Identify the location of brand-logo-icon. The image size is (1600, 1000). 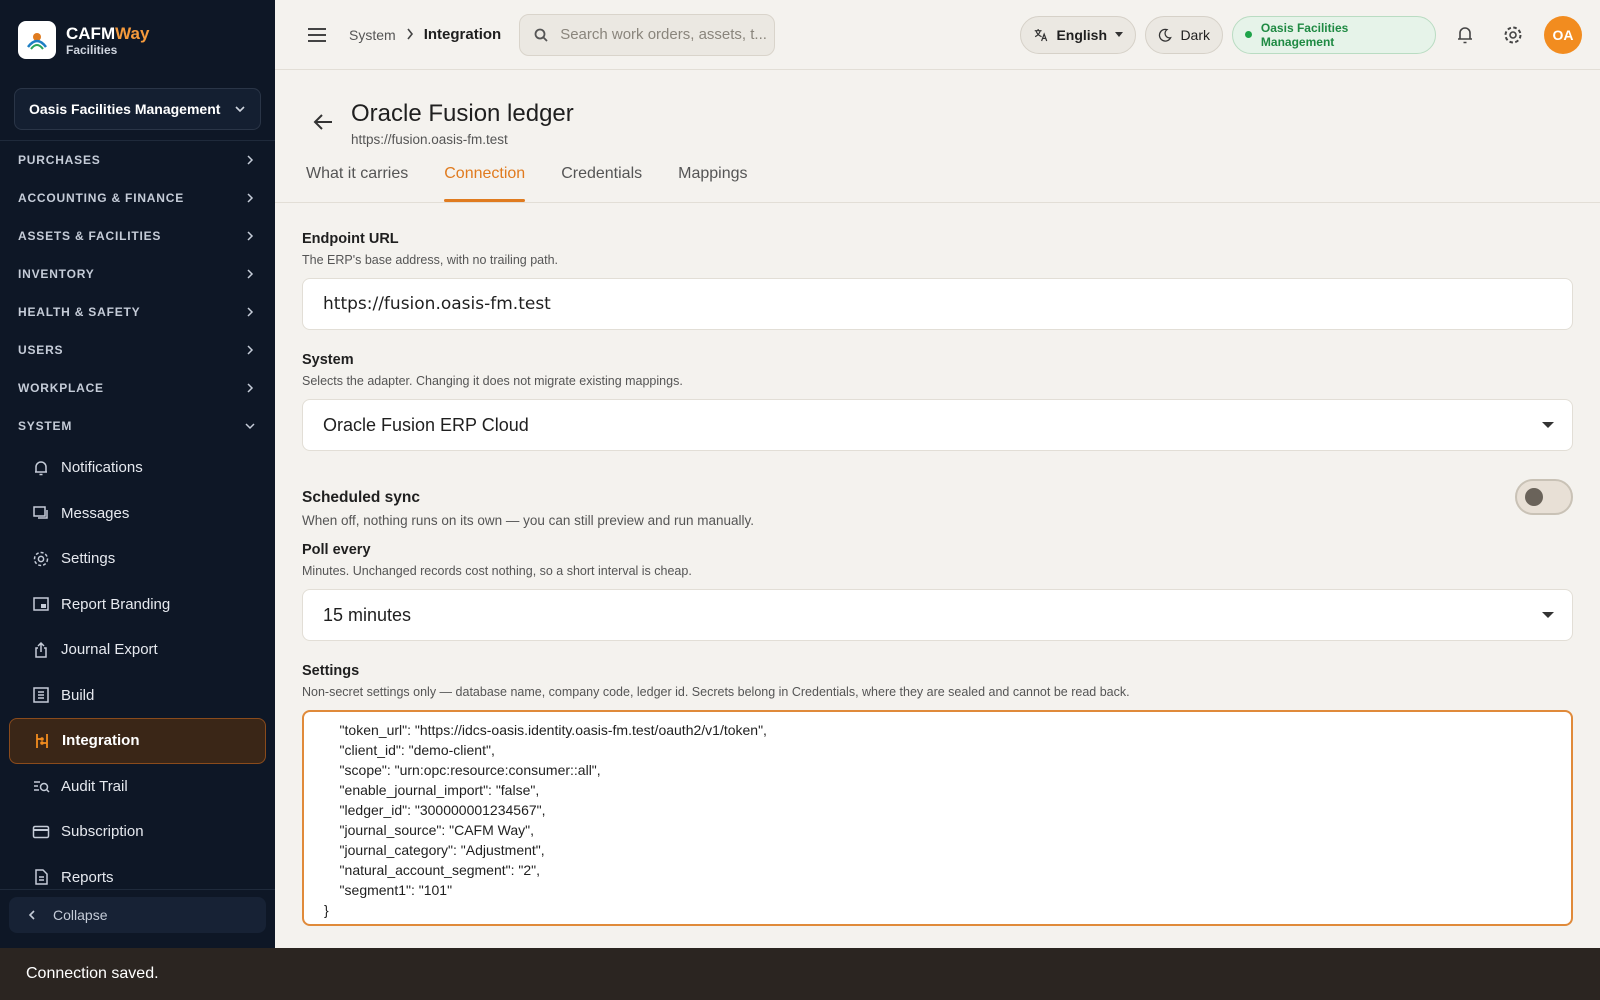
(37, 40).